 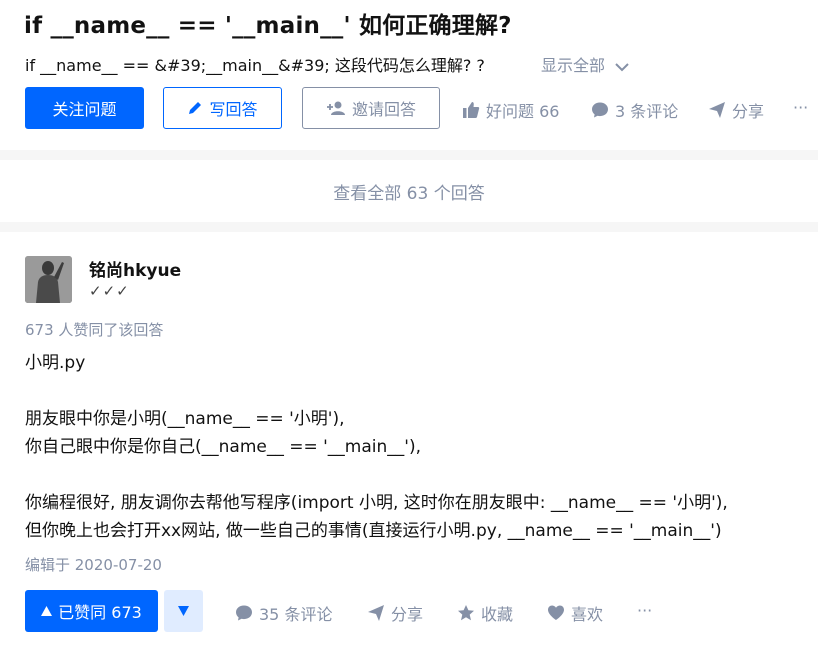 What do you see at coordinates (100, 612) in the screenshot?
I see `agree-label: 已赞同 673` at bounding box center [100, 612].